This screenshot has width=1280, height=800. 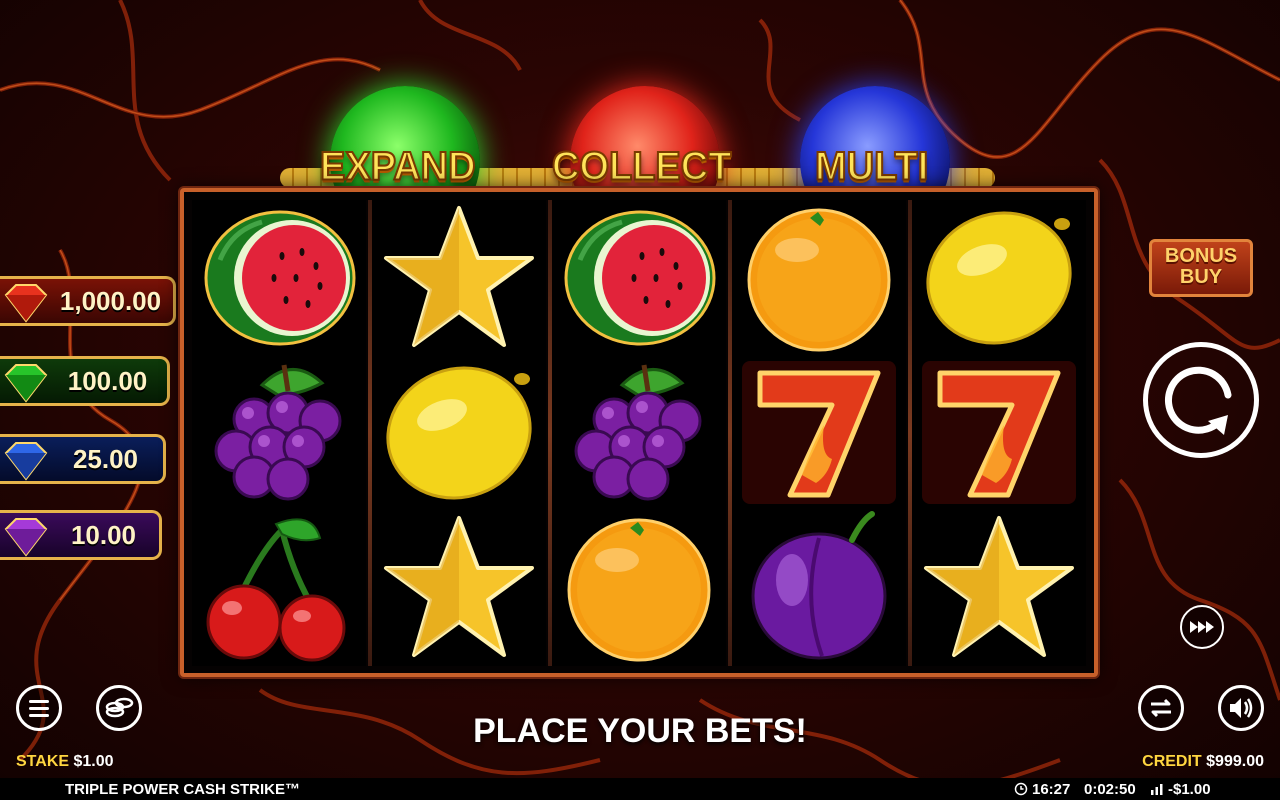 What do you see at coordinates (26, 303) in the screenshot?
I see `red-gem-icon` at bounding box center [26, 303].